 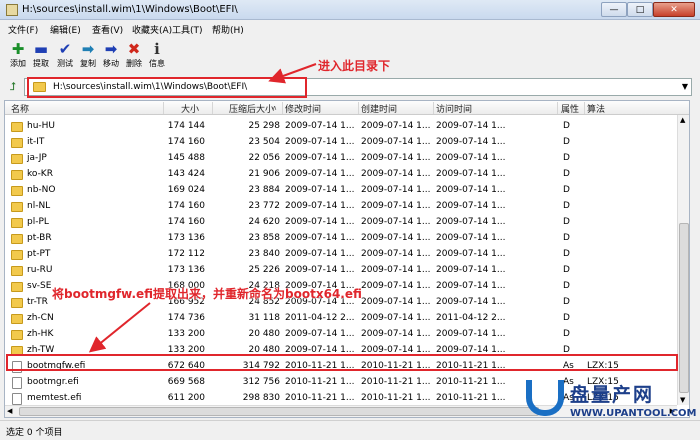 I want to click on file-name: ru-RU, so click(x=40, y=270).